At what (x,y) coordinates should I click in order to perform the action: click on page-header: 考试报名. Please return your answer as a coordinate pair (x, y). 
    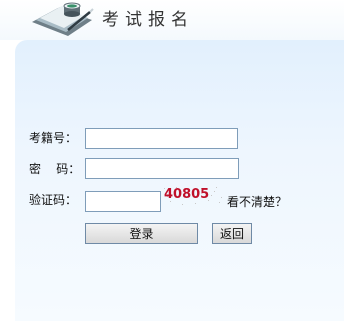
    Looking at the image, I should click on (172, 20).